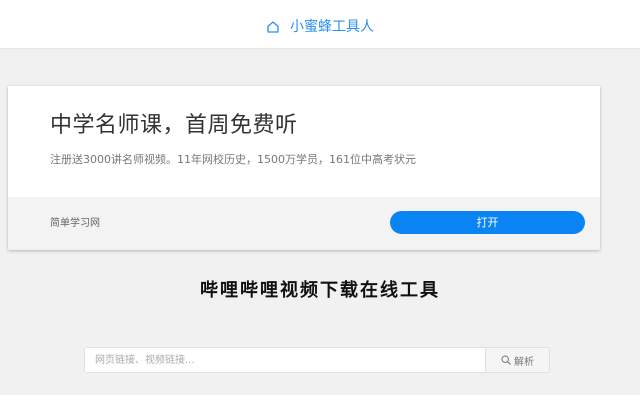 The height and width of the screenshot is (395, 640). I want to click on top-bar: 小蜜蜂工具人, so click(320, 24).